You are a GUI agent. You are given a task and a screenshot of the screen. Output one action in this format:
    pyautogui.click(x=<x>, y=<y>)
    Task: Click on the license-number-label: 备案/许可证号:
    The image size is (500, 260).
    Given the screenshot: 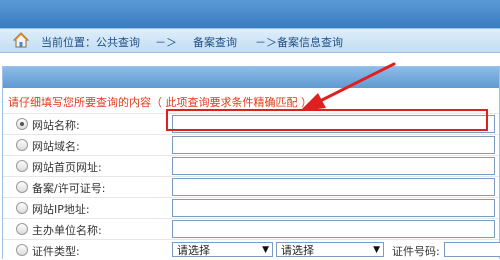 What is the action you would take?
    pyautogui.click(x=69, y=188)
    